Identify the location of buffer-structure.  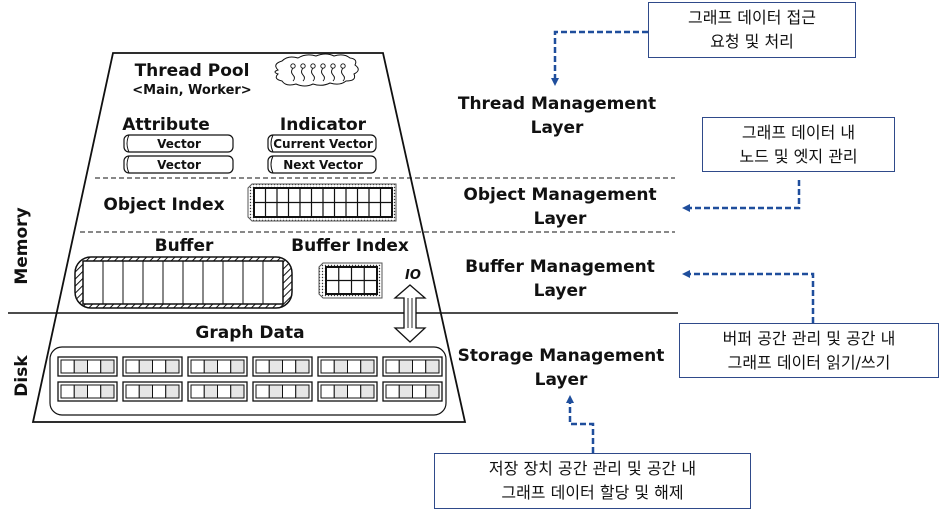
(183, 282).